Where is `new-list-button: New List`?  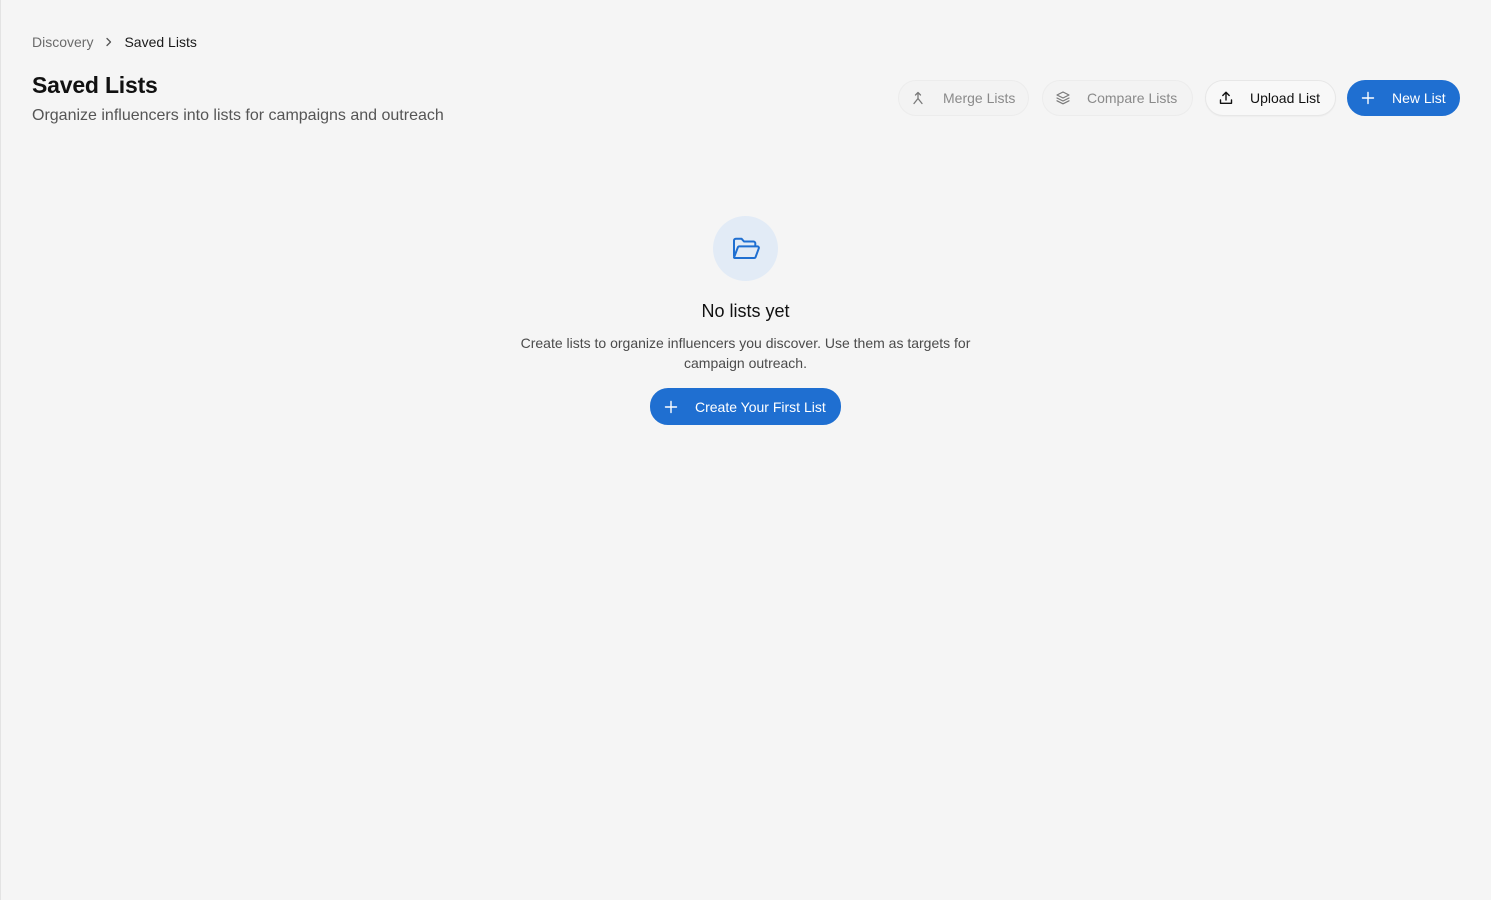 new-list-button: New List is located at coordinates (1403, 98).